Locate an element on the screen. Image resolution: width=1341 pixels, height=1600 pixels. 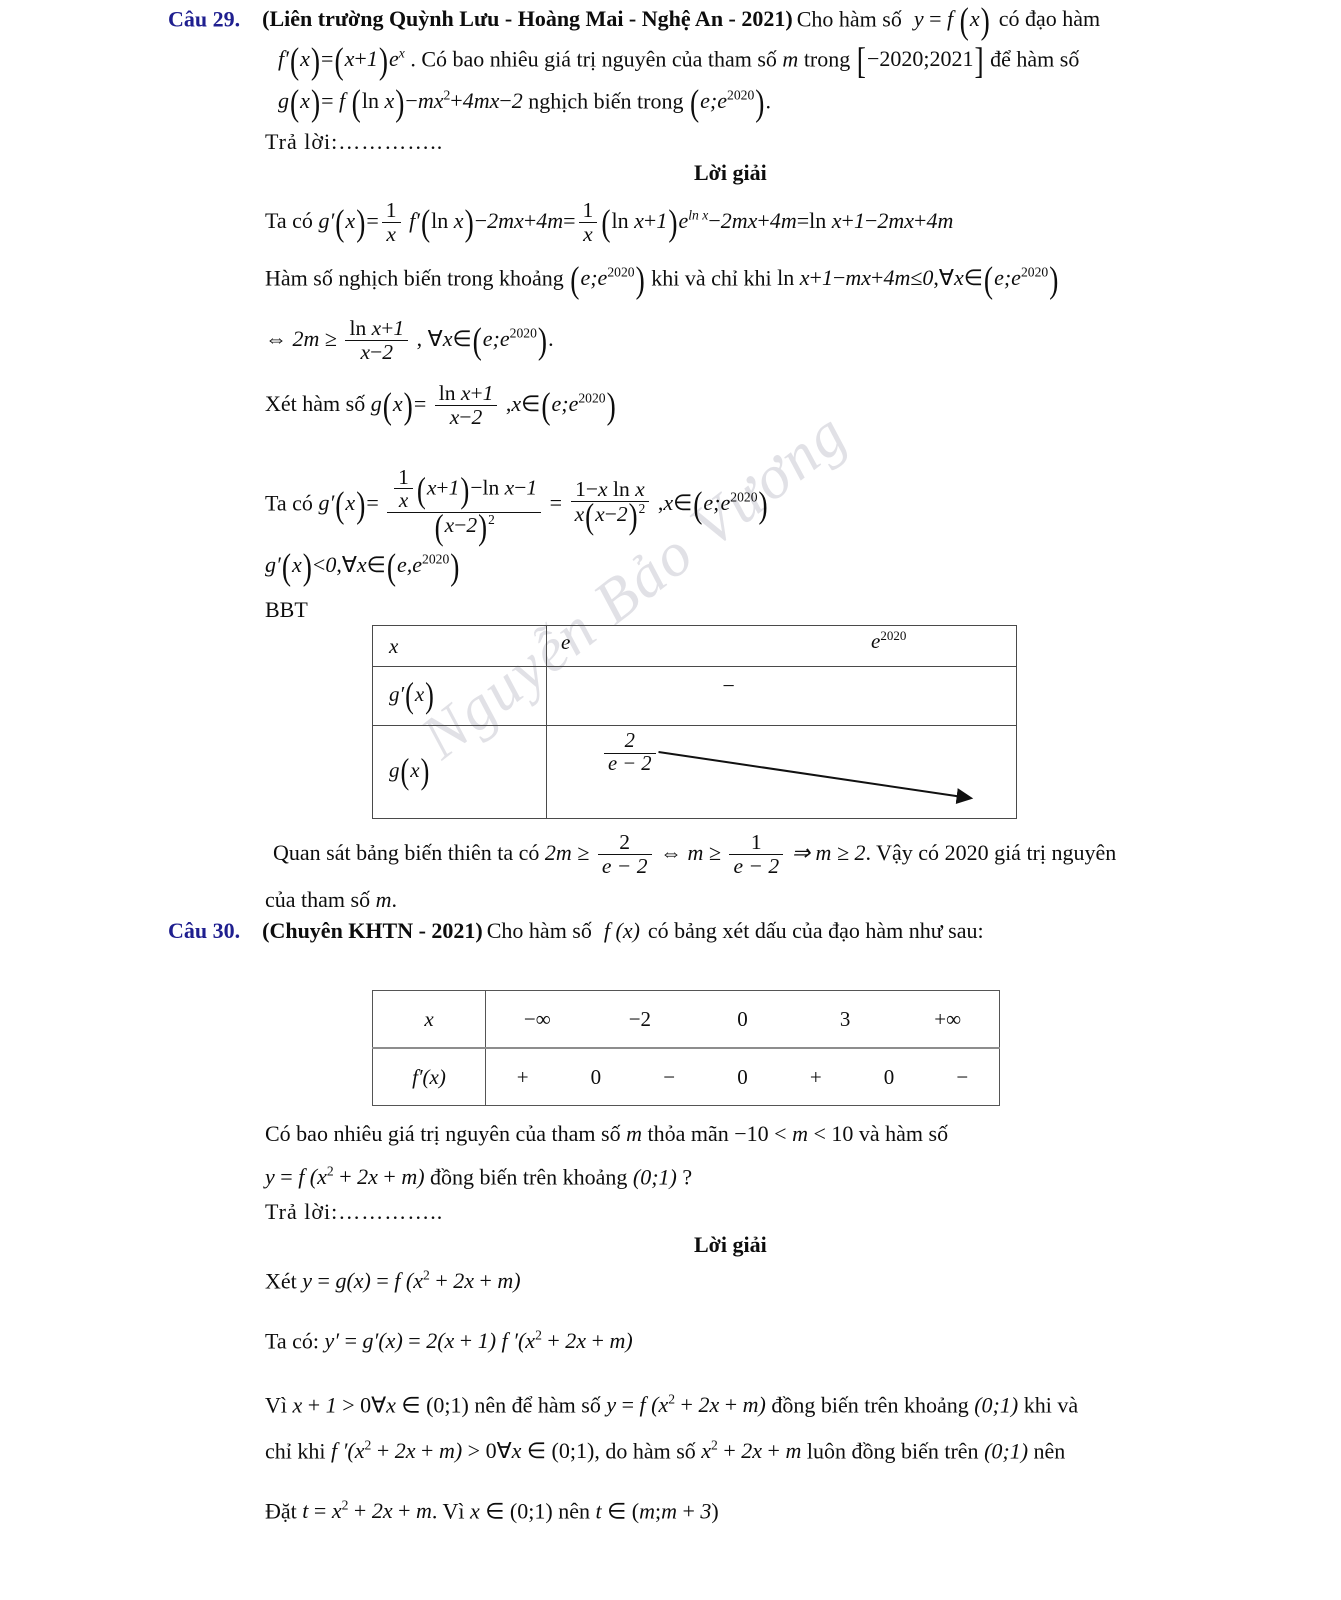
sign-value-0: + is located at coordinates (522, 1076).